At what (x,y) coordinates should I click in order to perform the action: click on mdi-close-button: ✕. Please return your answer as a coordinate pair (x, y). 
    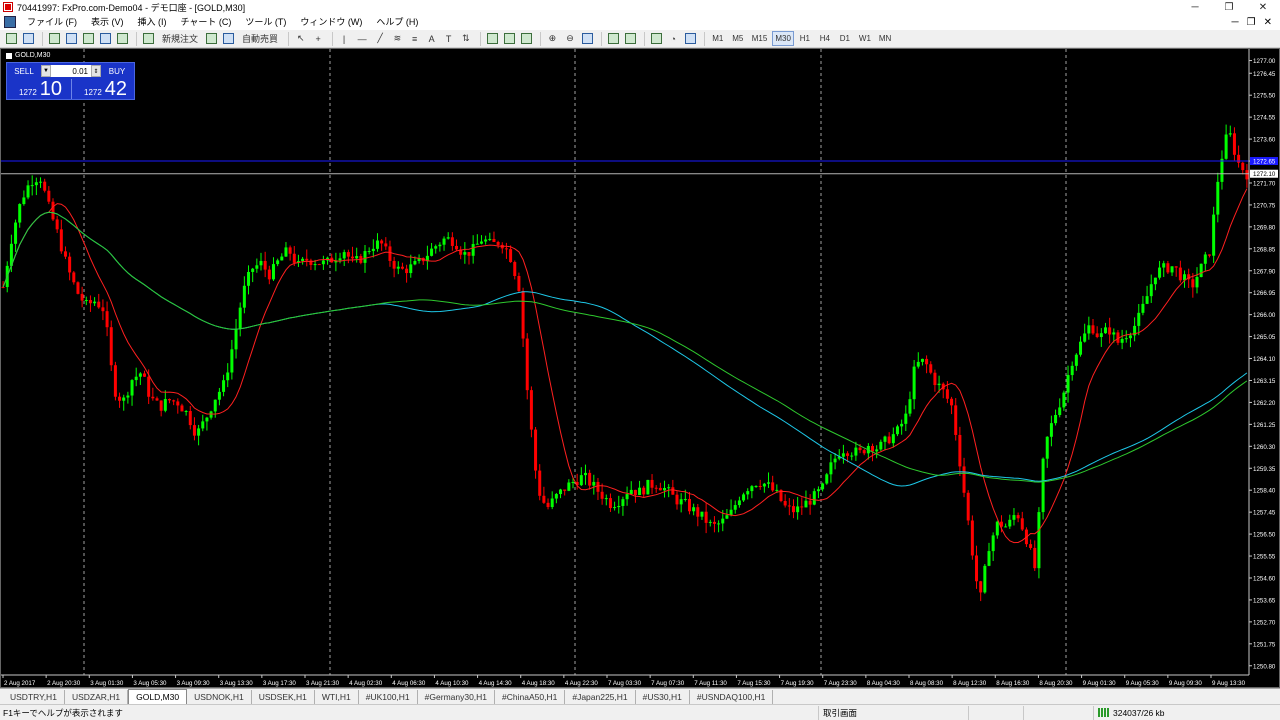
    Looking at the image, I should click on (1268, 22).